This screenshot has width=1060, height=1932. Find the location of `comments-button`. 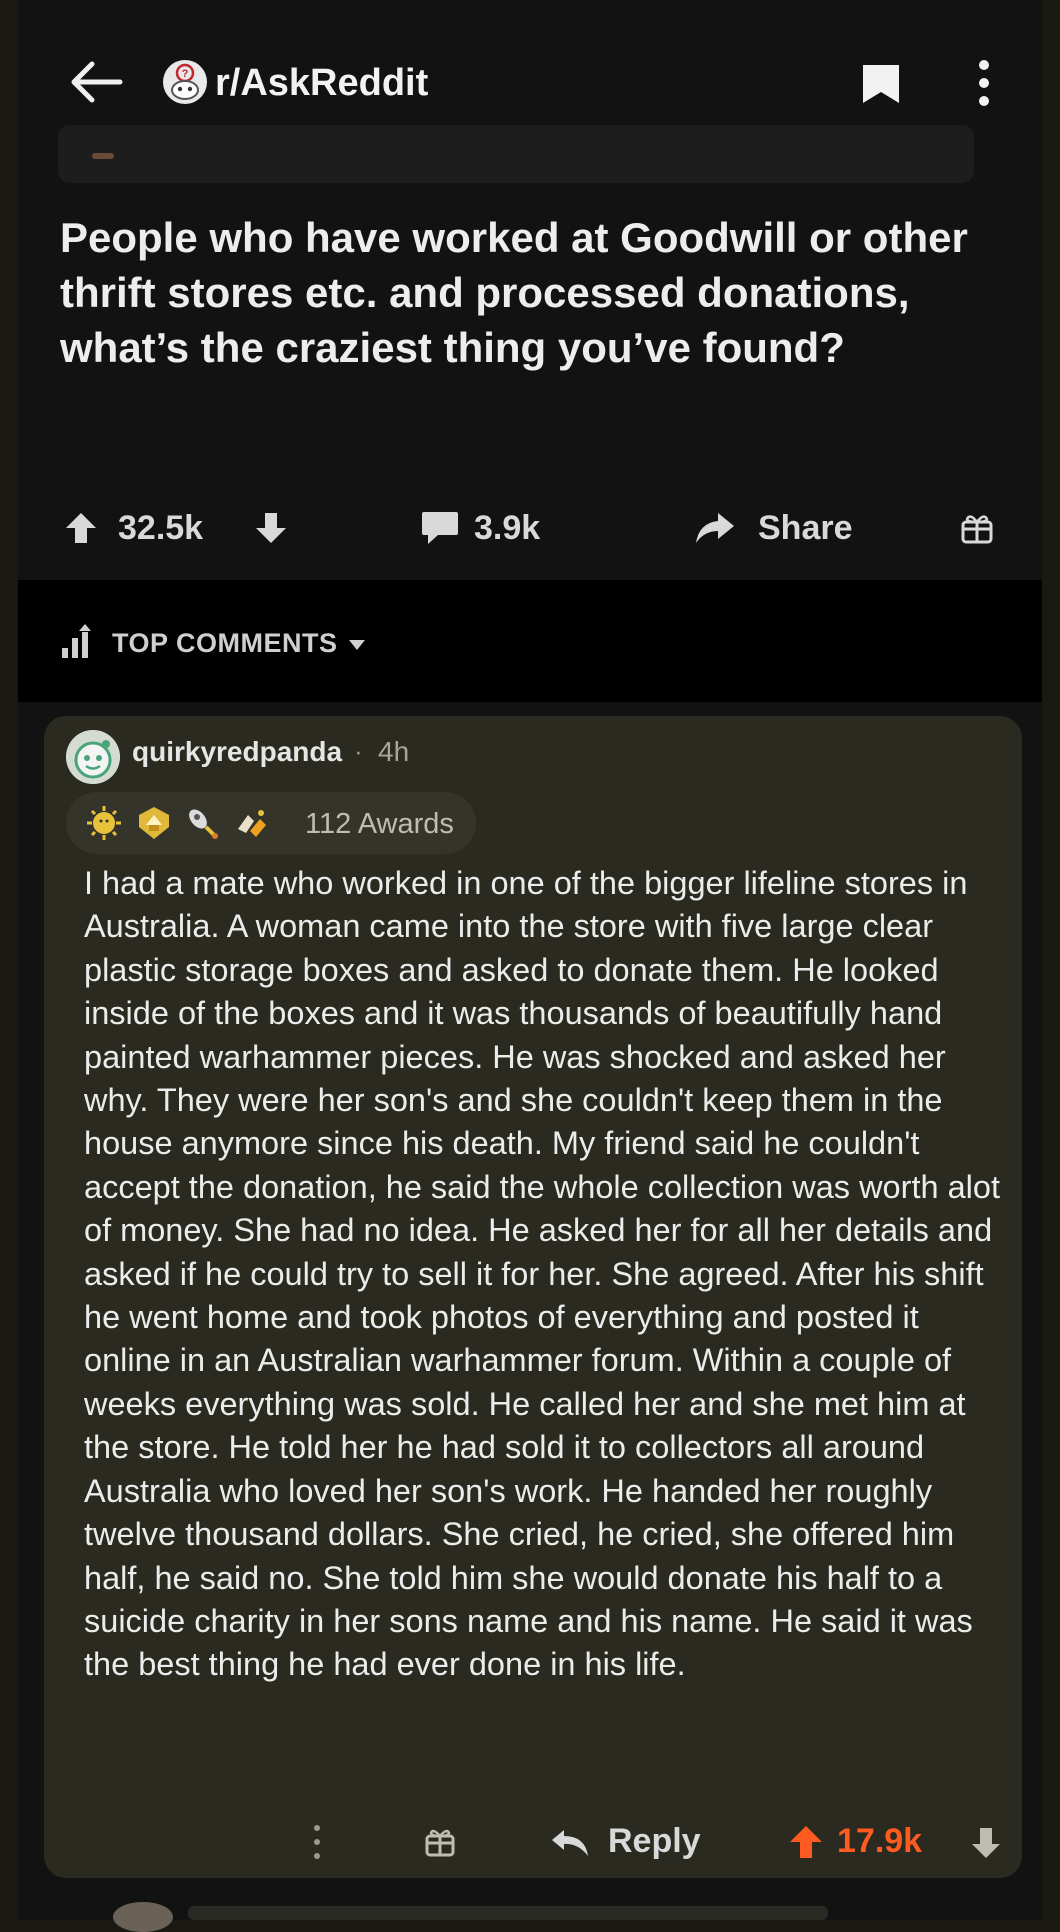

comments-button is located at coordinates (440, 528).